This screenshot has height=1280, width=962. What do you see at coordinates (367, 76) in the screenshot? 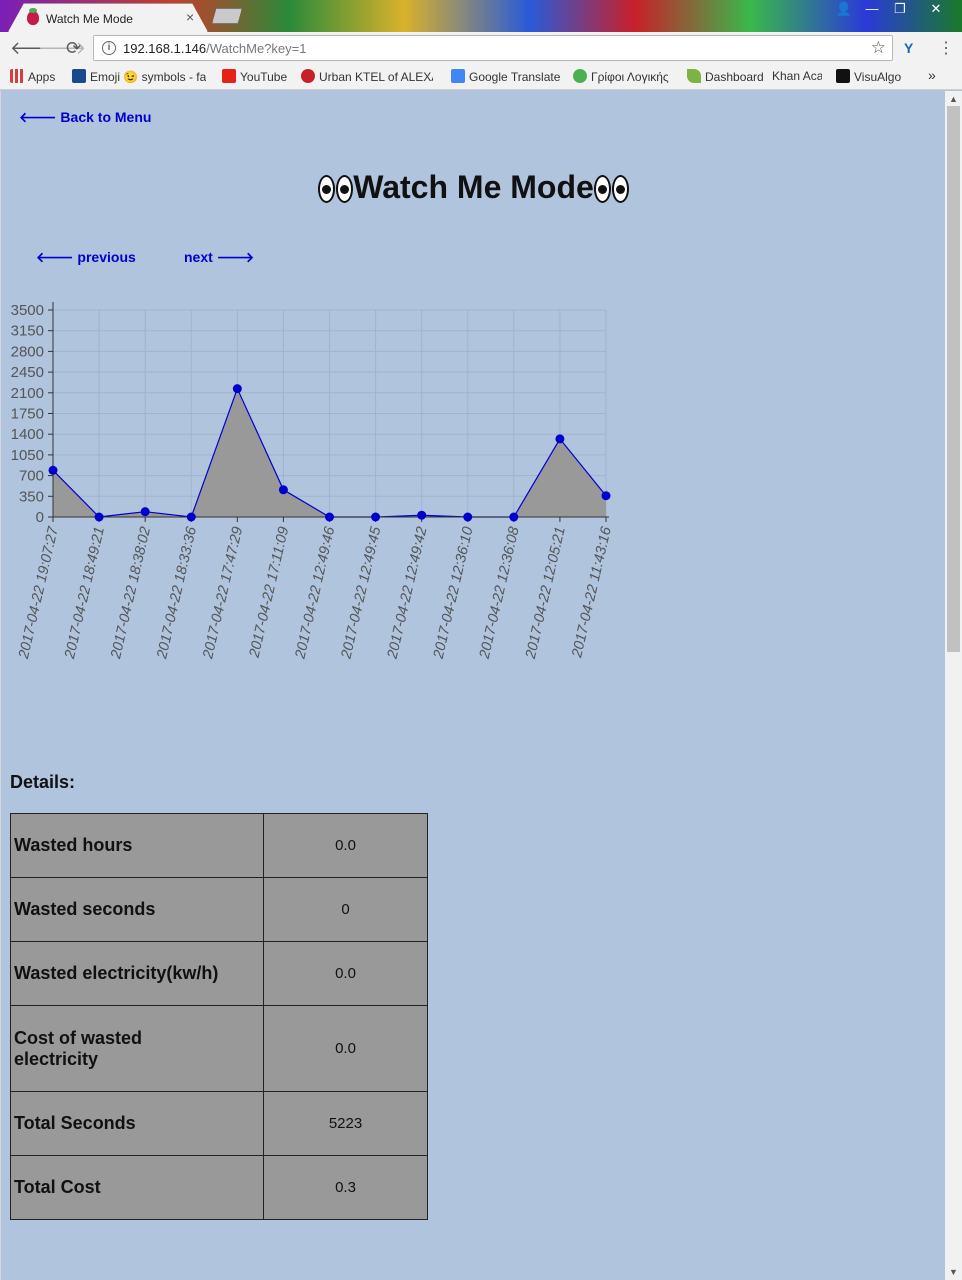
I see `bookmark-ktel: Urban KTEL of ALEXA` at bounding box center [367, 76].